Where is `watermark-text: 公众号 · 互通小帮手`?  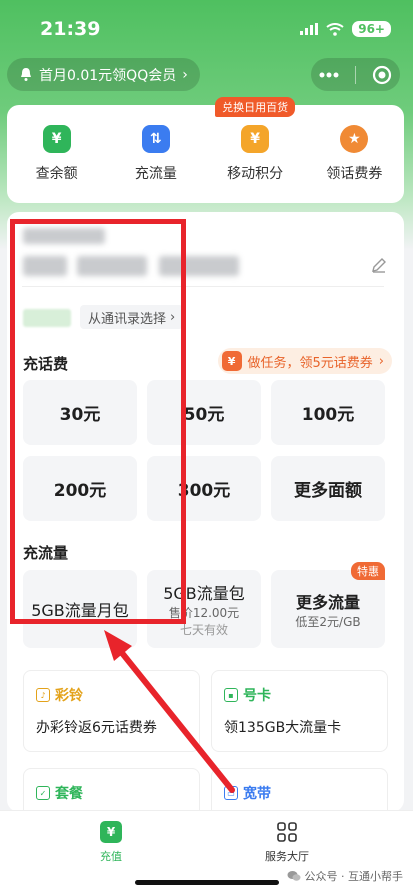 watermark-text: 公众号 · 互通小帮手 is located at coordinates (354, 876).